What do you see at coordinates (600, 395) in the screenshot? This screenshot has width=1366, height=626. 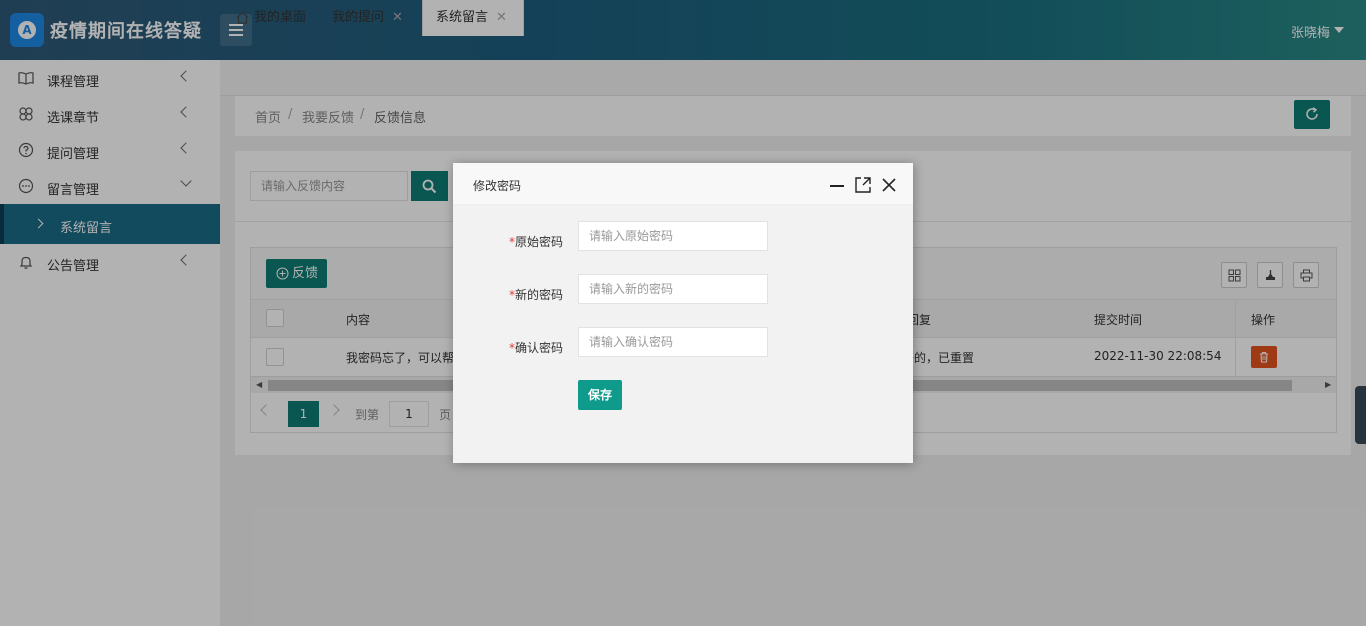 I see `save-button: 保存` at bounding box center [600, 395].